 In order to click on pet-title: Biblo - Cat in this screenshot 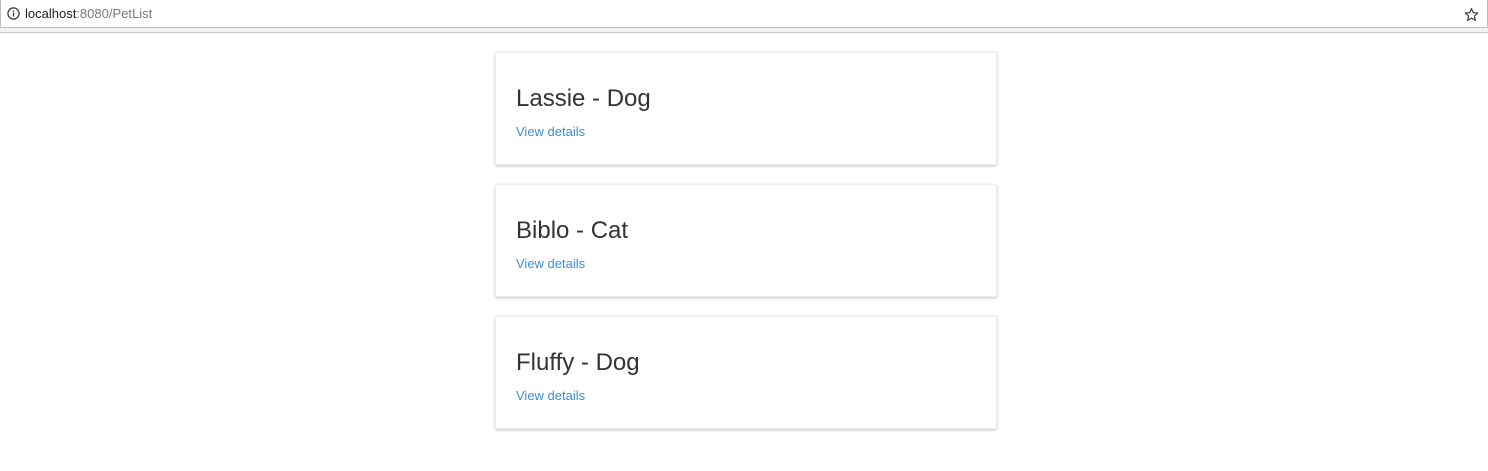, I will do `click(572, 230)`.